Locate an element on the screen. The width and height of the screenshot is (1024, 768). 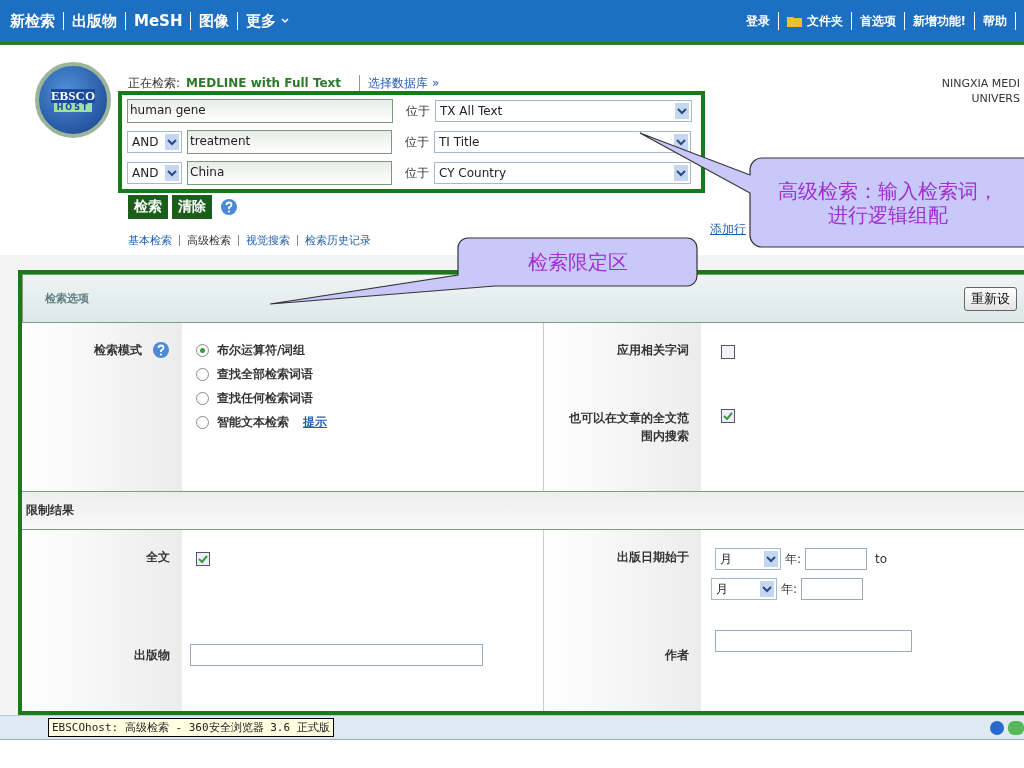
status-icons is located at coordinates (1006, 727).